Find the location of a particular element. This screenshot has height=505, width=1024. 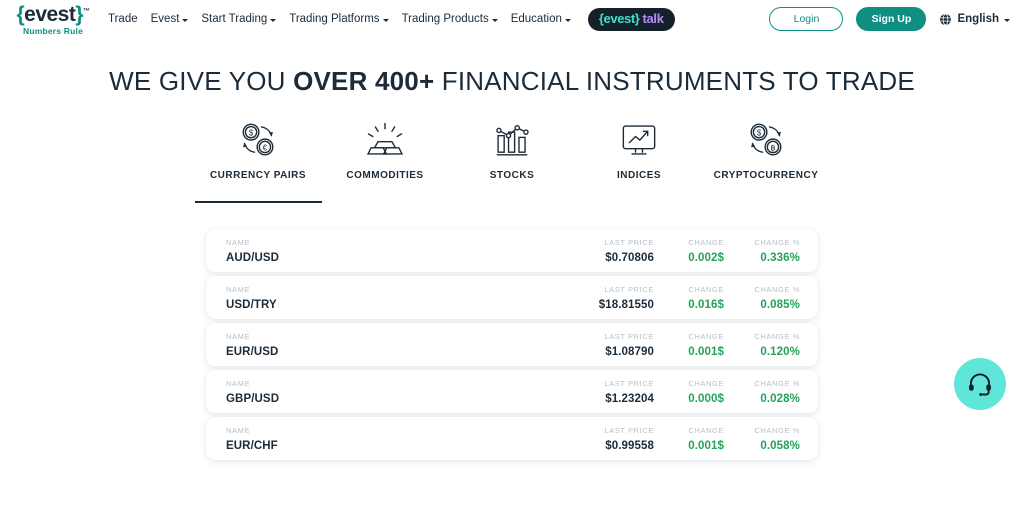

logo-brace-open: { is located at coordinates (20, 14).